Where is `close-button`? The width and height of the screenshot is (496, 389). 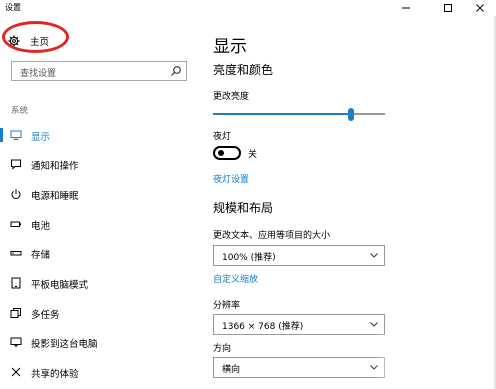 close-button is located at coordinates (480, 8).